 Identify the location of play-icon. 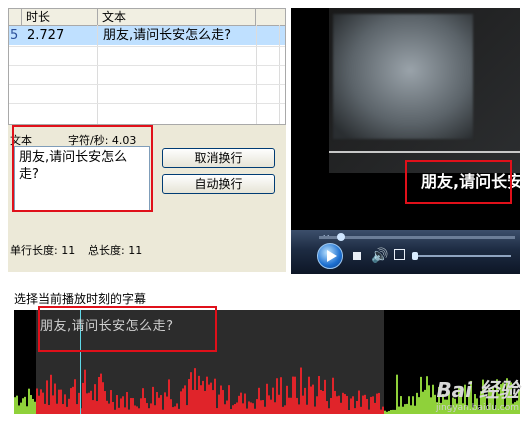
(330, 256).